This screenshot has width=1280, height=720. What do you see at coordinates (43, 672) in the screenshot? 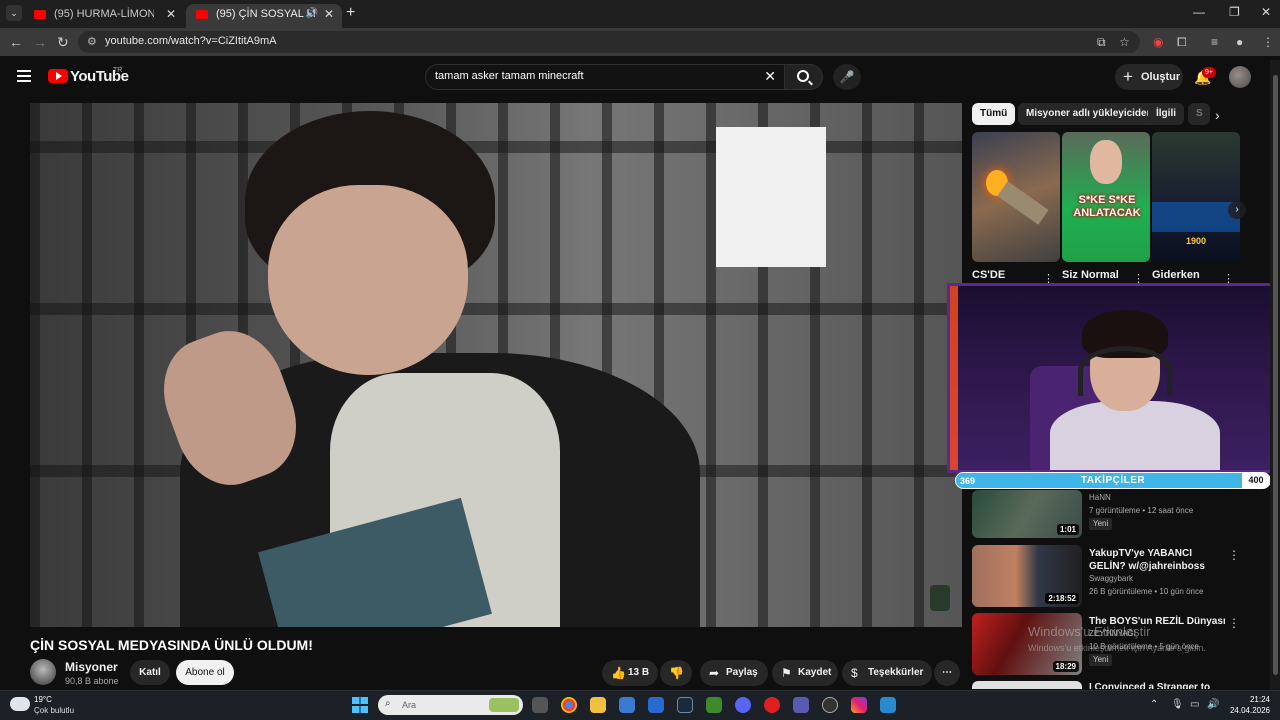
I see `channel-avatar` at bounding box center [43, 672].